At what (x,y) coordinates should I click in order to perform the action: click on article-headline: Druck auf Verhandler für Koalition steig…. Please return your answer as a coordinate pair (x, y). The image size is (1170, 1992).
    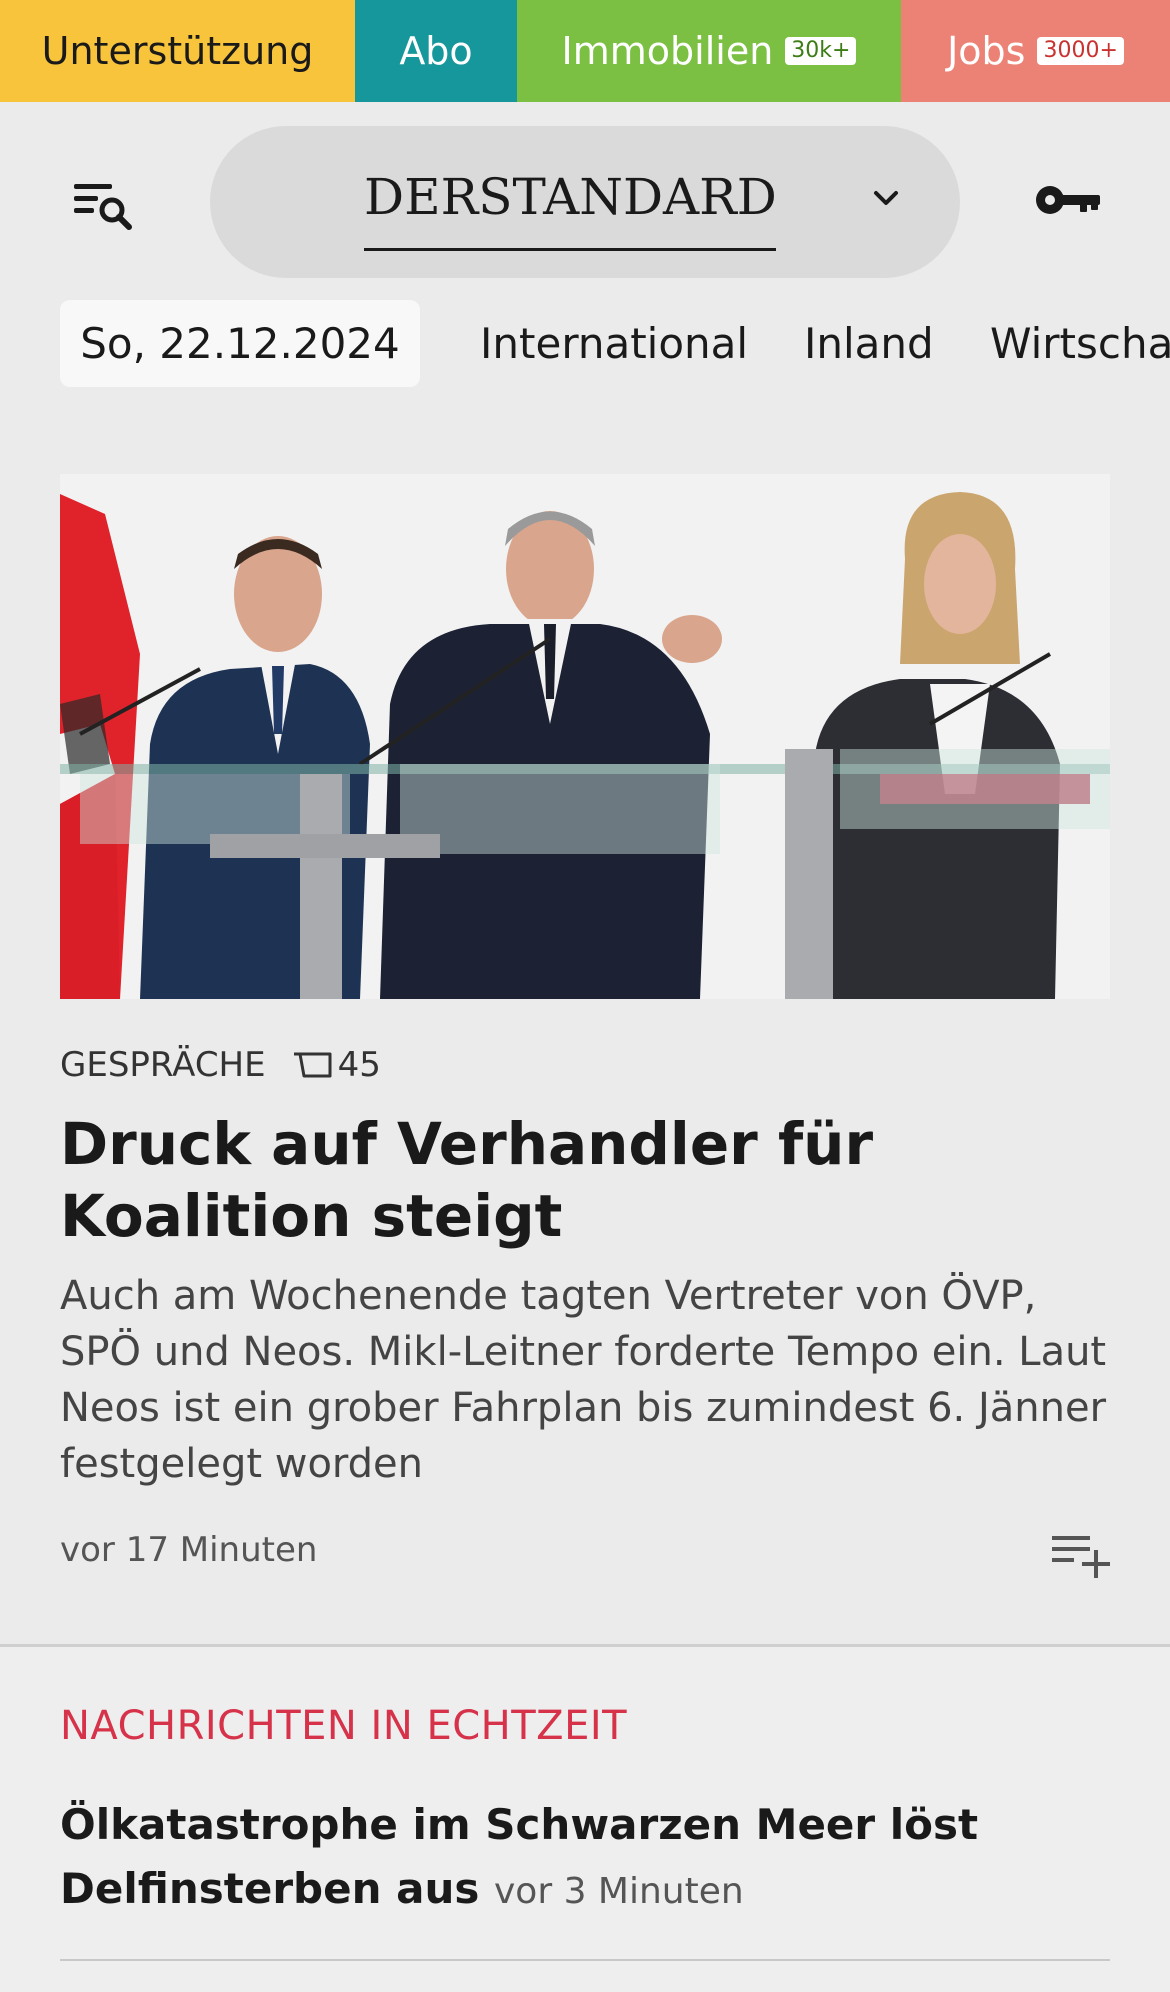
    Looking at the image, I should click on (590, 1180).